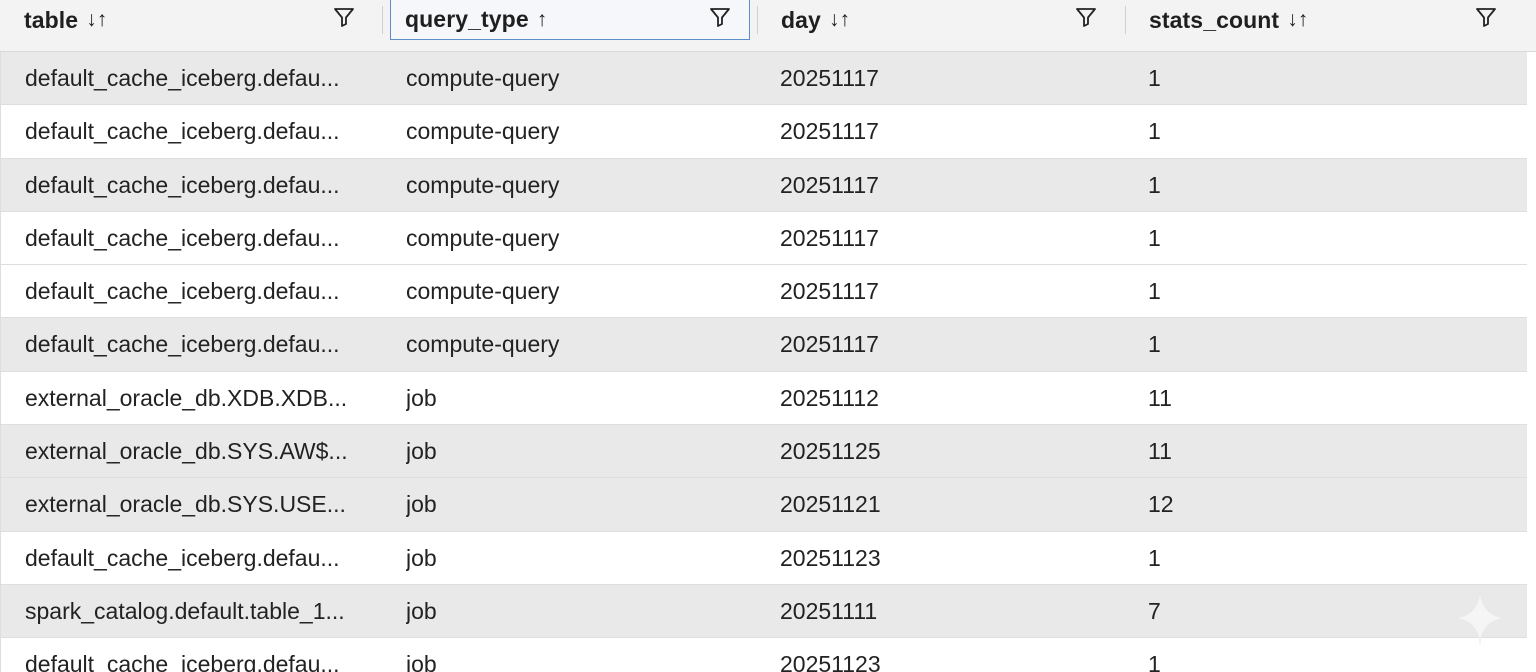  What do you see at coordinates (542, 20) in the screenshot?
I see `sort-ascending-icon: ↑` at bounding box center [542, 20].